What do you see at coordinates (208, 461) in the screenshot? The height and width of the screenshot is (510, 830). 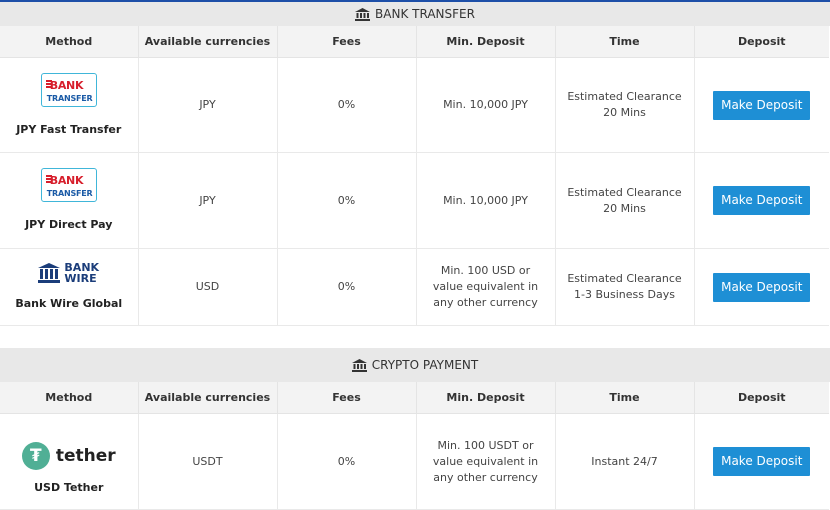 I see `currency-cell: USDT` at bounding box center [208, 461].